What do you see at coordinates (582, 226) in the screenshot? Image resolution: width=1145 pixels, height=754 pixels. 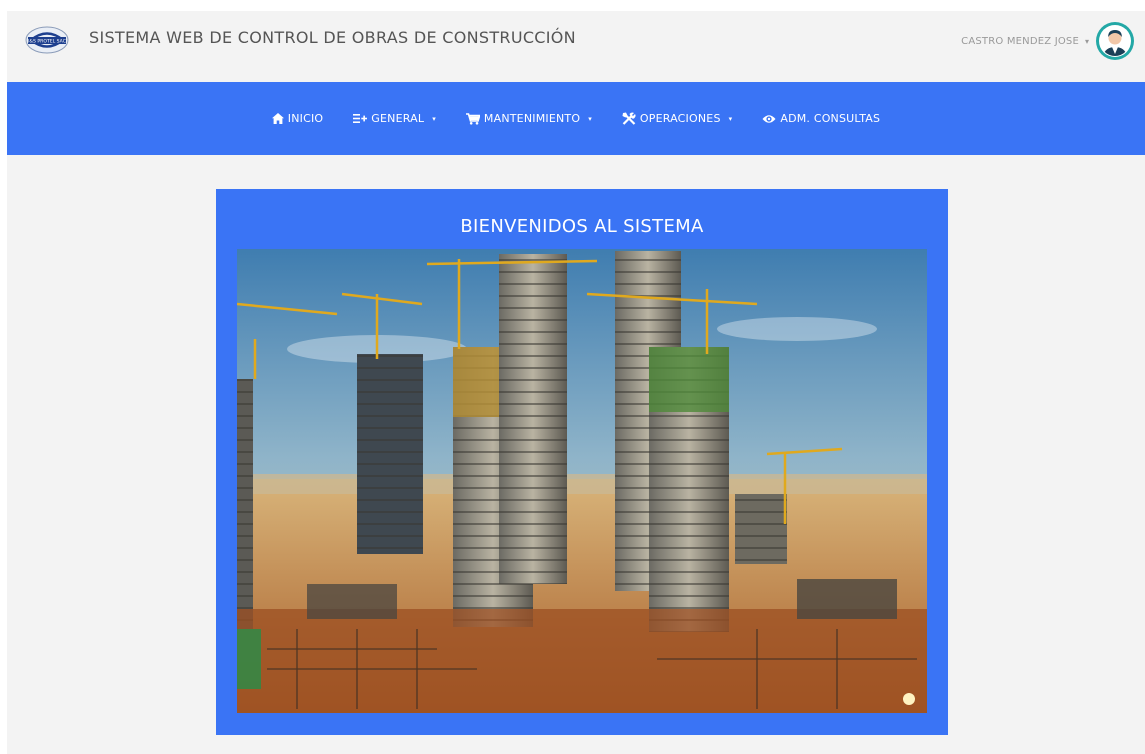 I see `welcome-title: BIENVENIDOS AL SISTEMA` at bounding box center [582, 226].